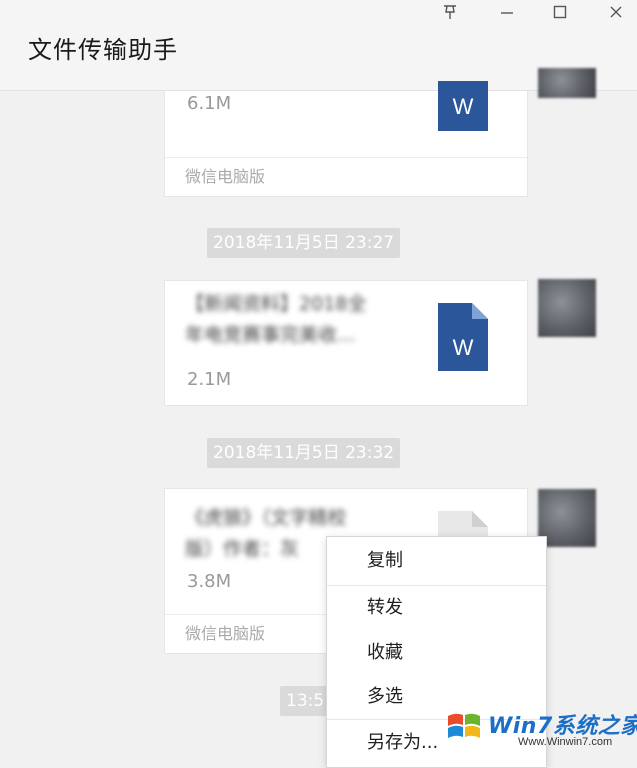 The width and height of the screenshot is (637, 768). What do you see at coordinates (305, 701) in the screenshot?
I see `timestamp: 13:5` at bounding box center [305, 701].